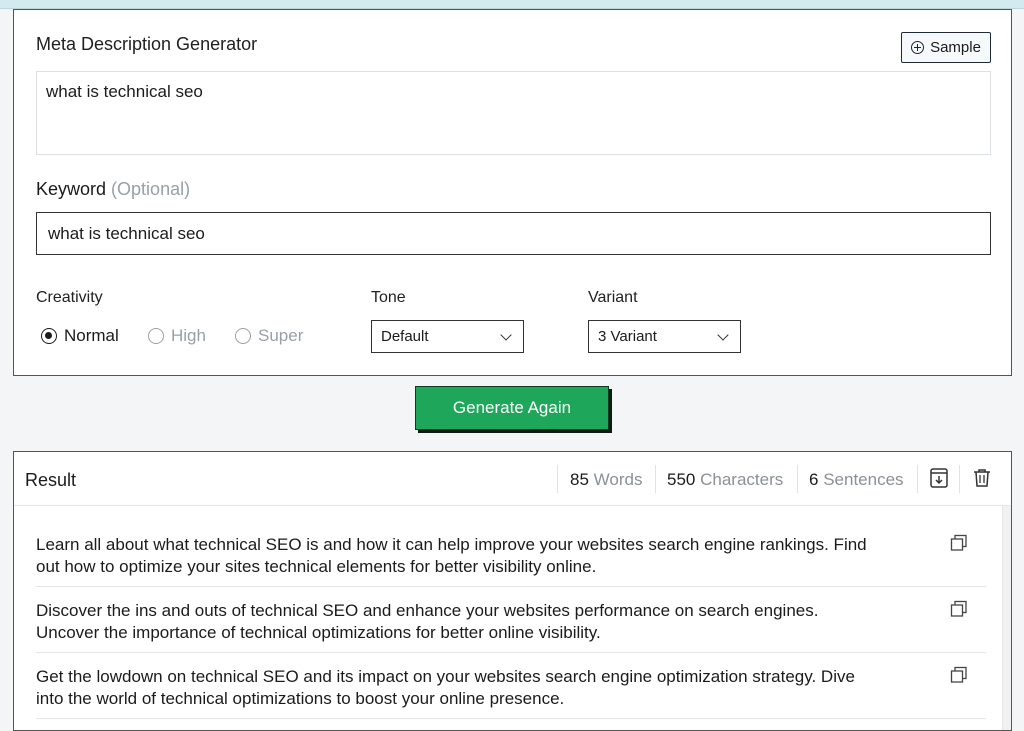  I want to click on radio-label-high: High, so click(188, 335).